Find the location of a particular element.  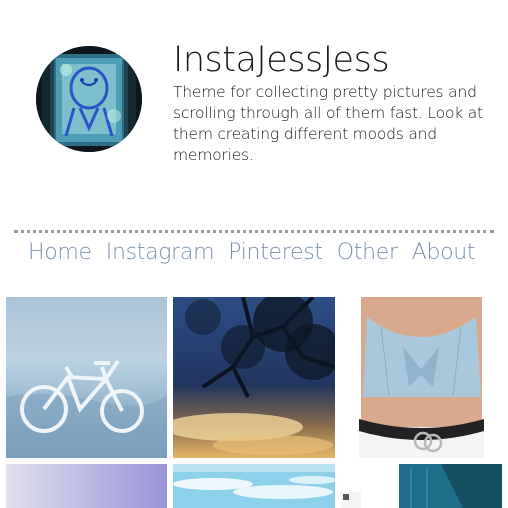

photo-tile-tree-sky is located at coordinates (254, 377).